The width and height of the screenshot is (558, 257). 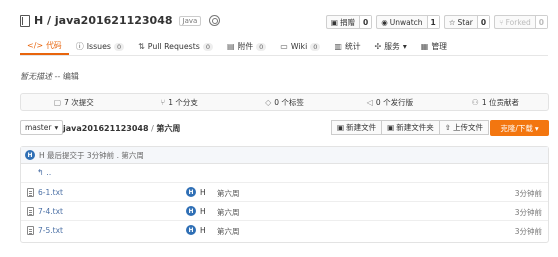 What do you see at coordinates (408, 22) in the screenshot?
I see `unwatch-button: ◉ Unwatch 1` at bounding box center [408, 22].